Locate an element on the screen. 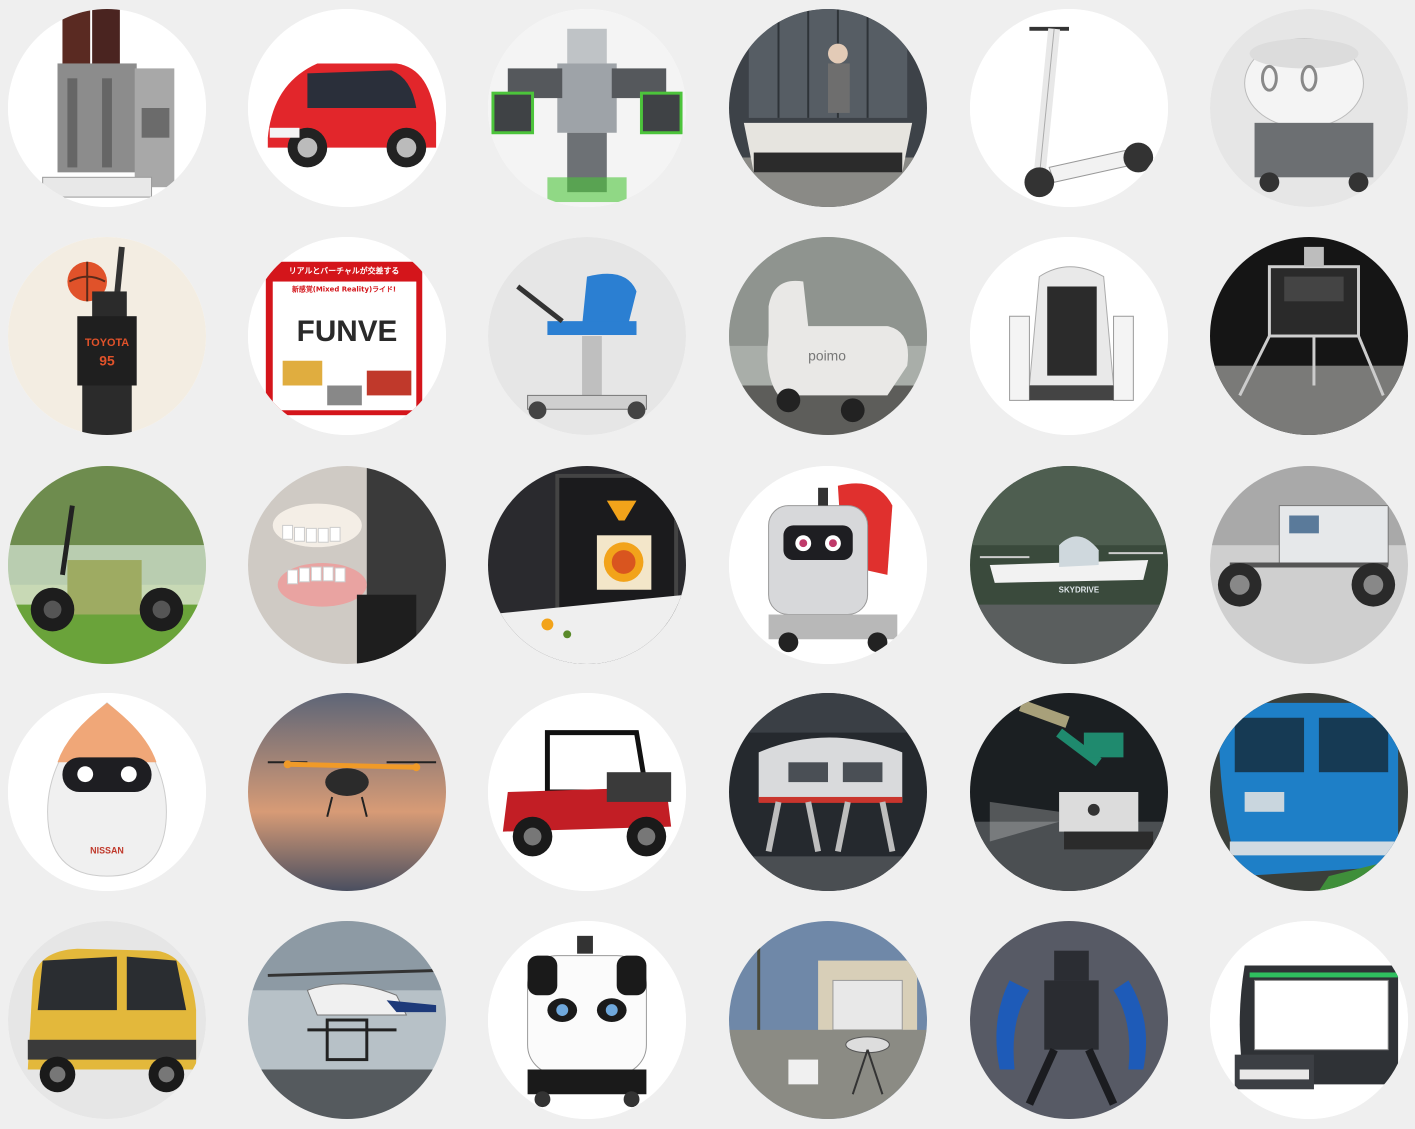 Image resolution: width=1415 pixels, height=1129 pixels. helicopter-image is located at coordinates (347, 1020).